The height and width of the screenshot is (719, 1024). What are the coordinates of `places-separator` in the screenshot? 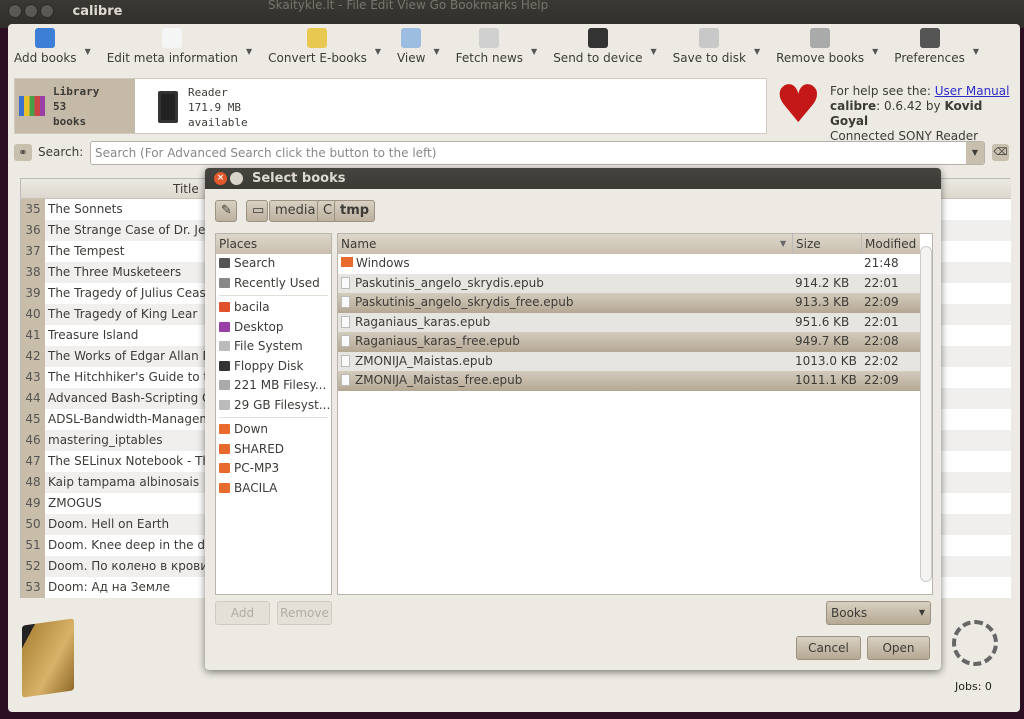 It's located at (273, 295).